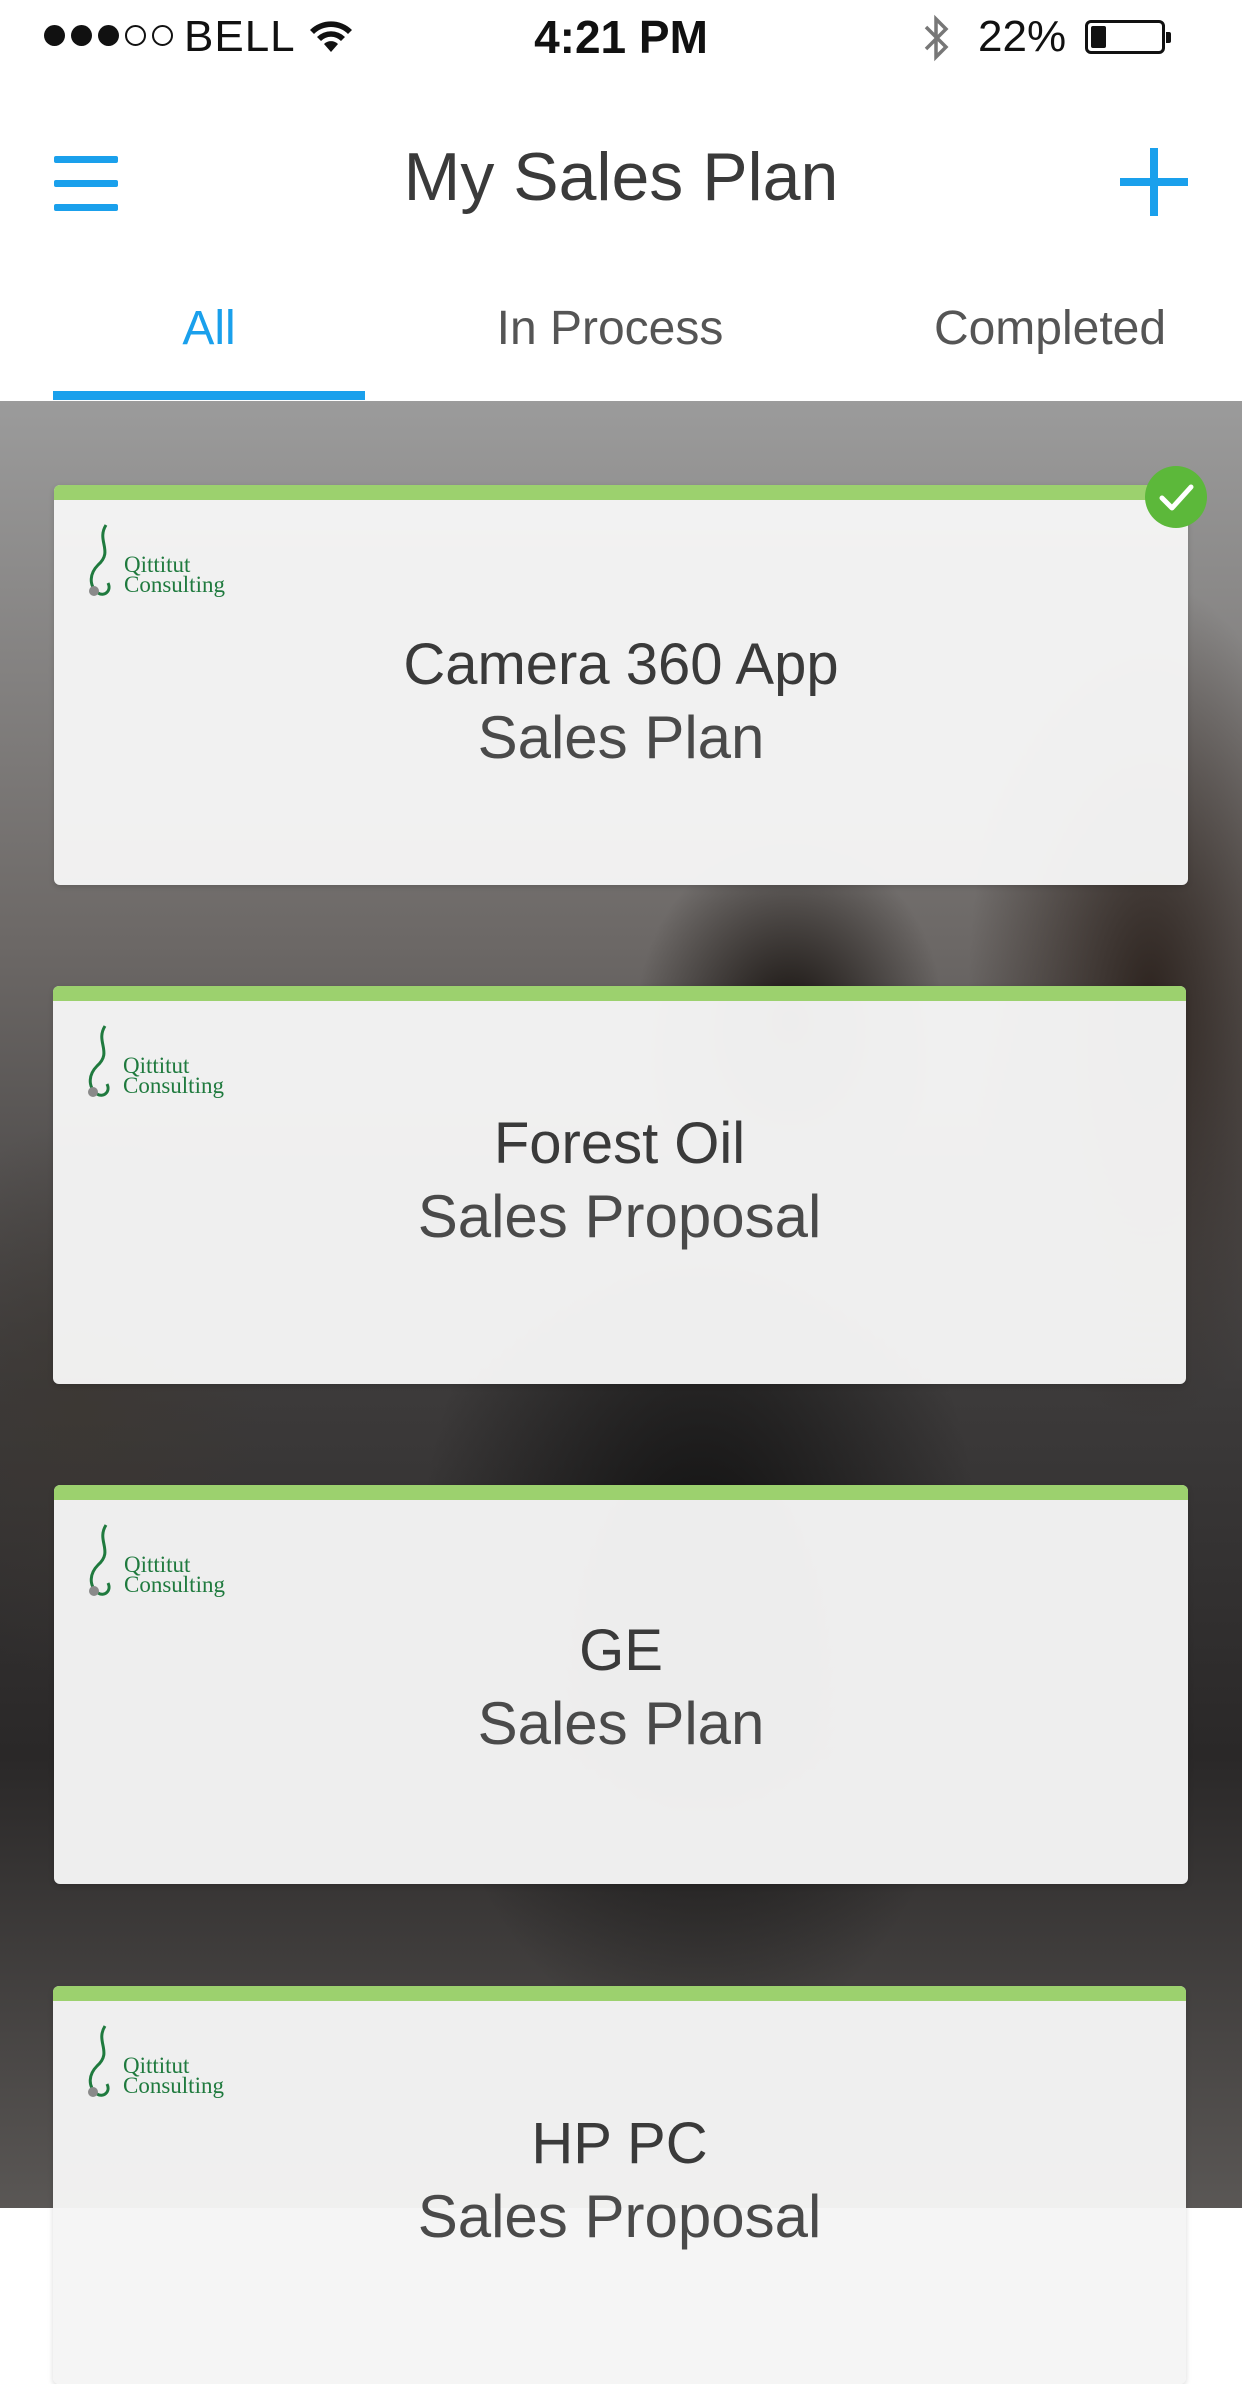 The image size is (1242, 2384). I want to click on navigation-bar: My Sales Plan, so click(621, 168).